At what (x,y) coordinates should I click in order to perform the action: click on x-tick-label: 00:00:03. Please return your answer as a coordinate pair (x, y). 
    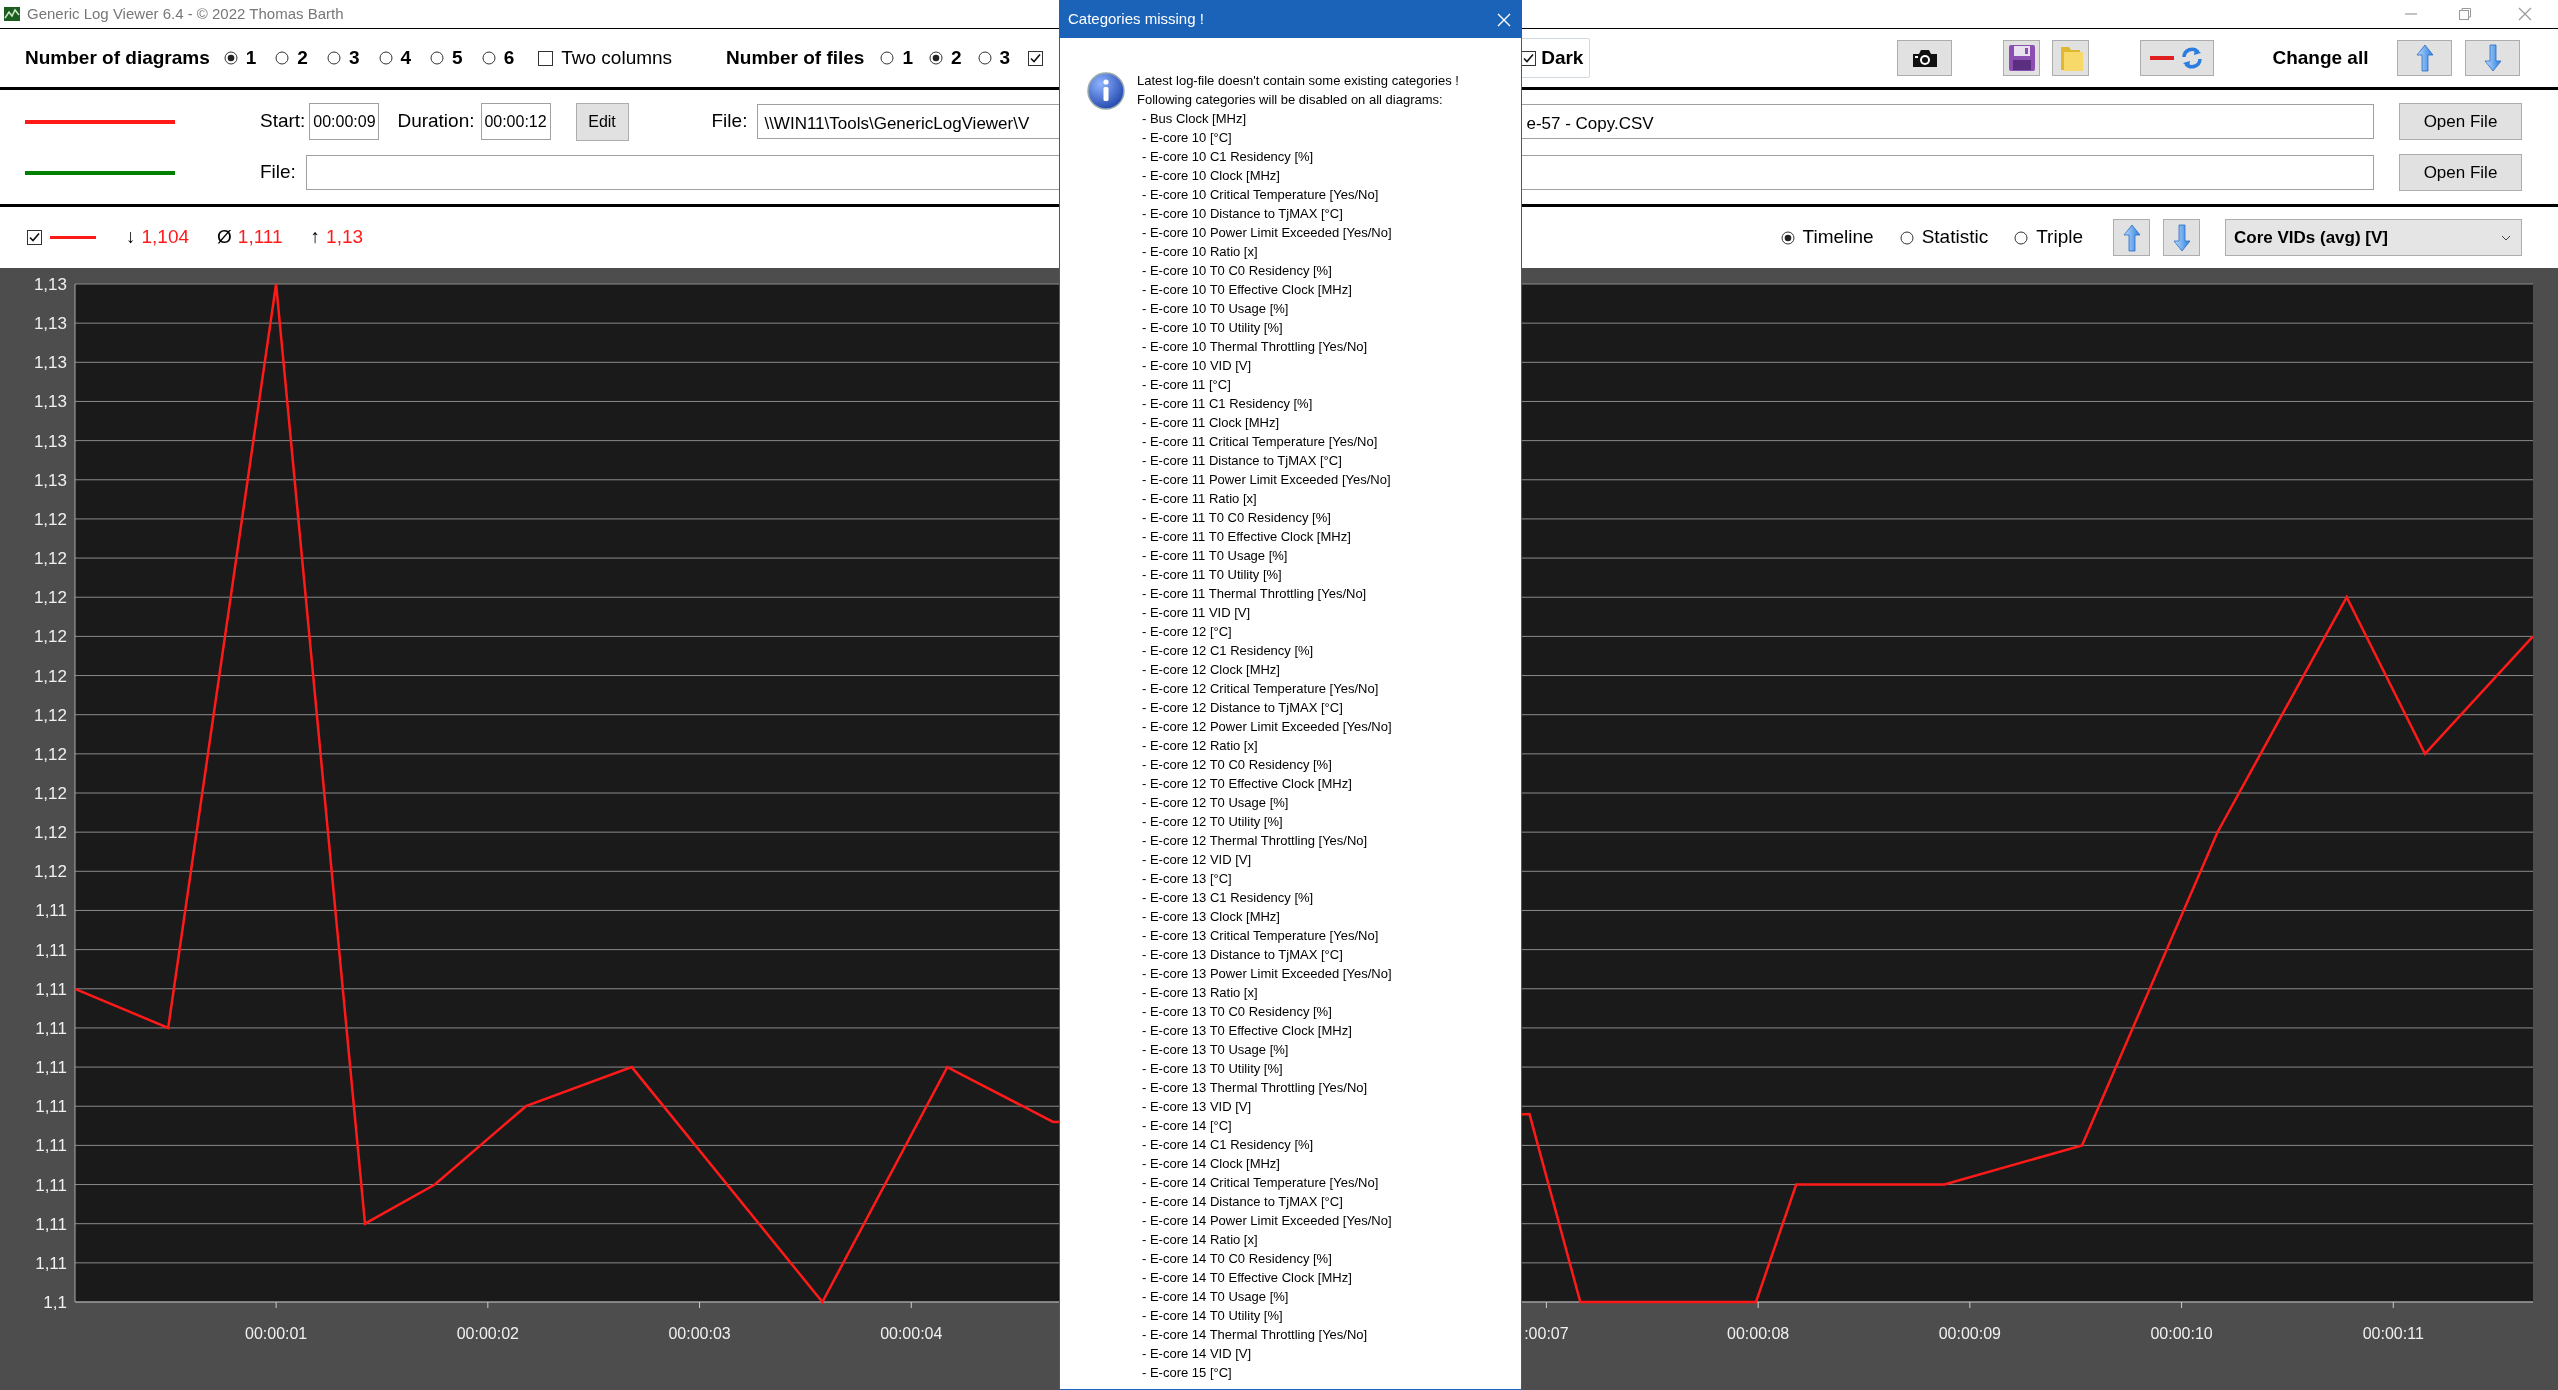
    Looking at the image, I should click on (699, 1333).